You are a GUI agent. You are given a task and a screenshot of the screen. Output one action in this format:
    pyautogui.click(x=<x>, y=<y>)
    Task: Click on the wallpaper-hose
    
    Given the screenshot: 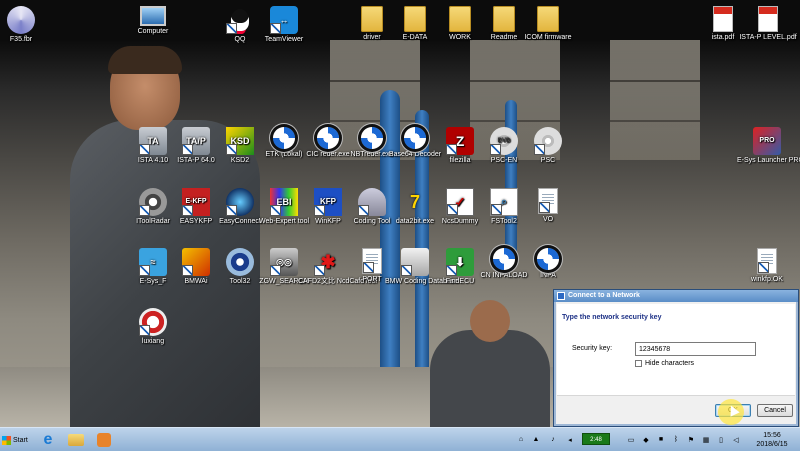 What is the action you would take?
    pyautogui.click(x=511, y=180)
    